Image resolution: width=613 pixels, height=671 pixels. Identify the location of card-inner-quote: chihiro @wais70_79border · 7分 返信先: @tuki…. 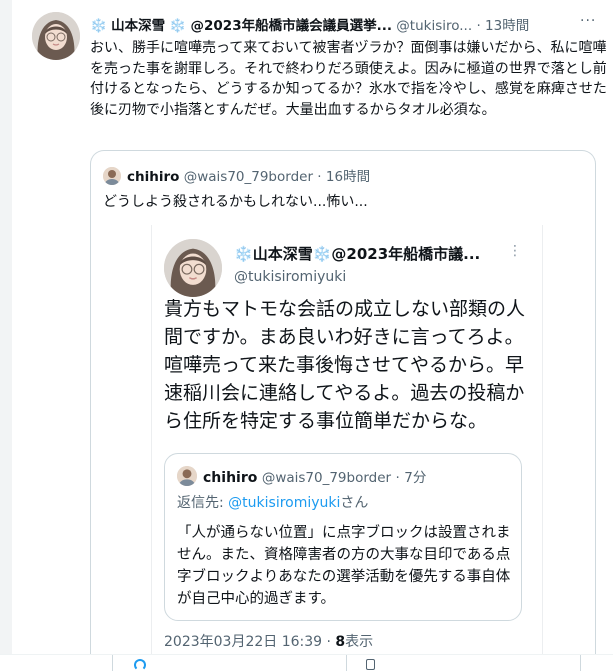
(343, 537).